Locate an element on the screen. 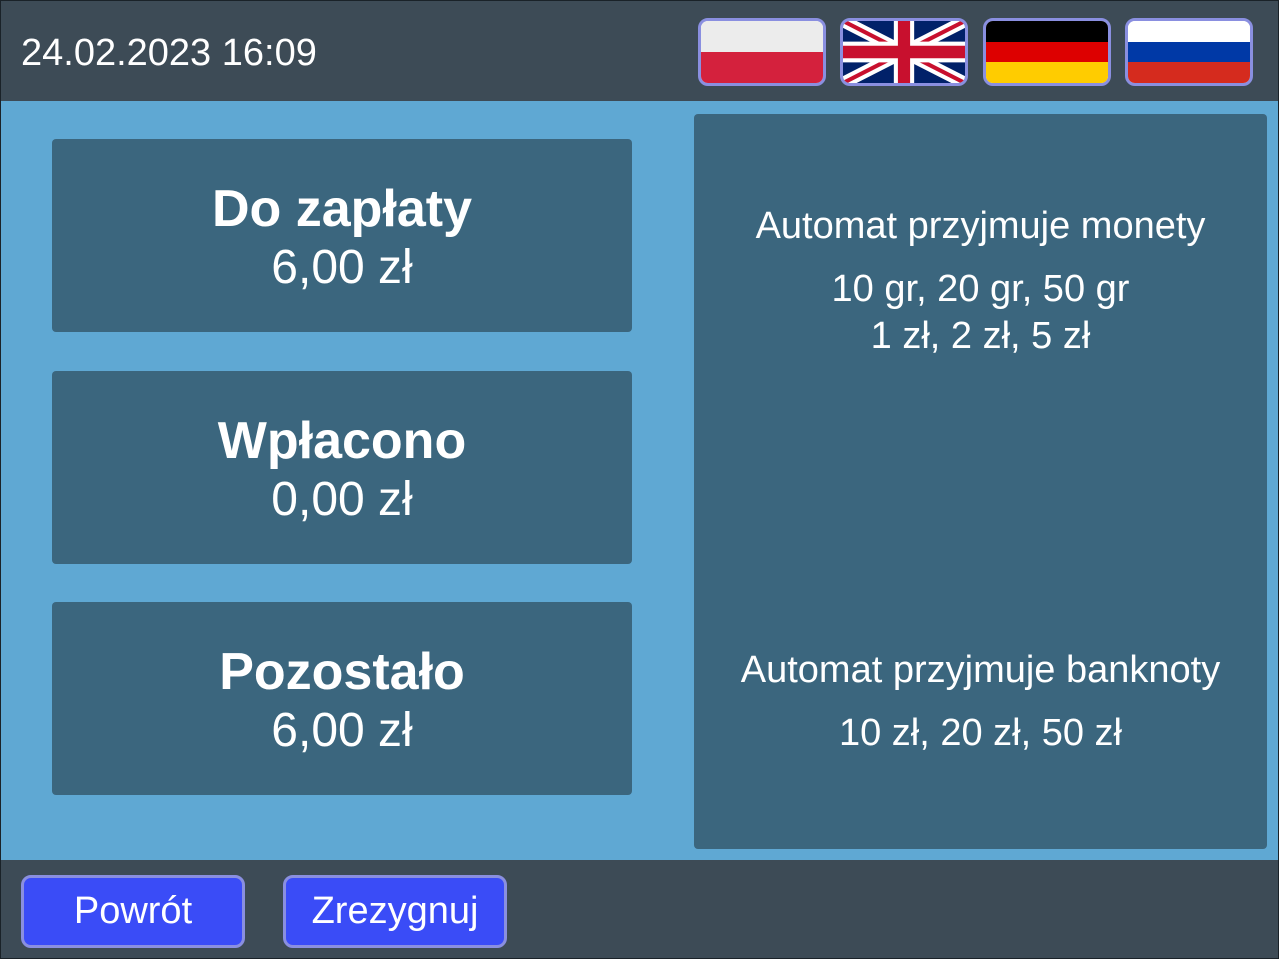 This screenshot has width=1279, height=959. amount-paid-card: Wpłacono 0,00 zł is located at coordinates (342, 467).